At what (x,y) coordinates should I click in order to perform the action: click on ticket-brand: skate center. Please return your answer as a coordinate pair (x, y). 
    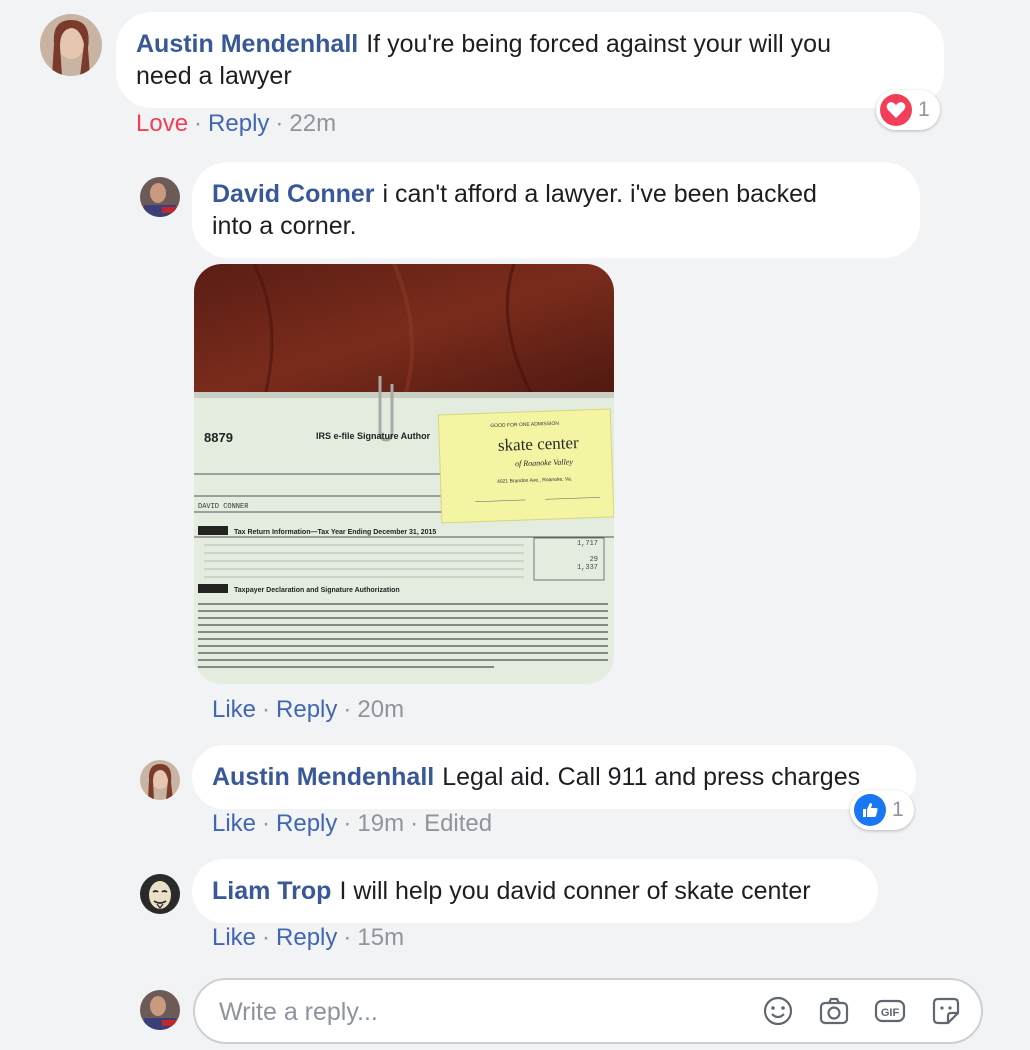
    Looking at the image, I should click on (539, 444).